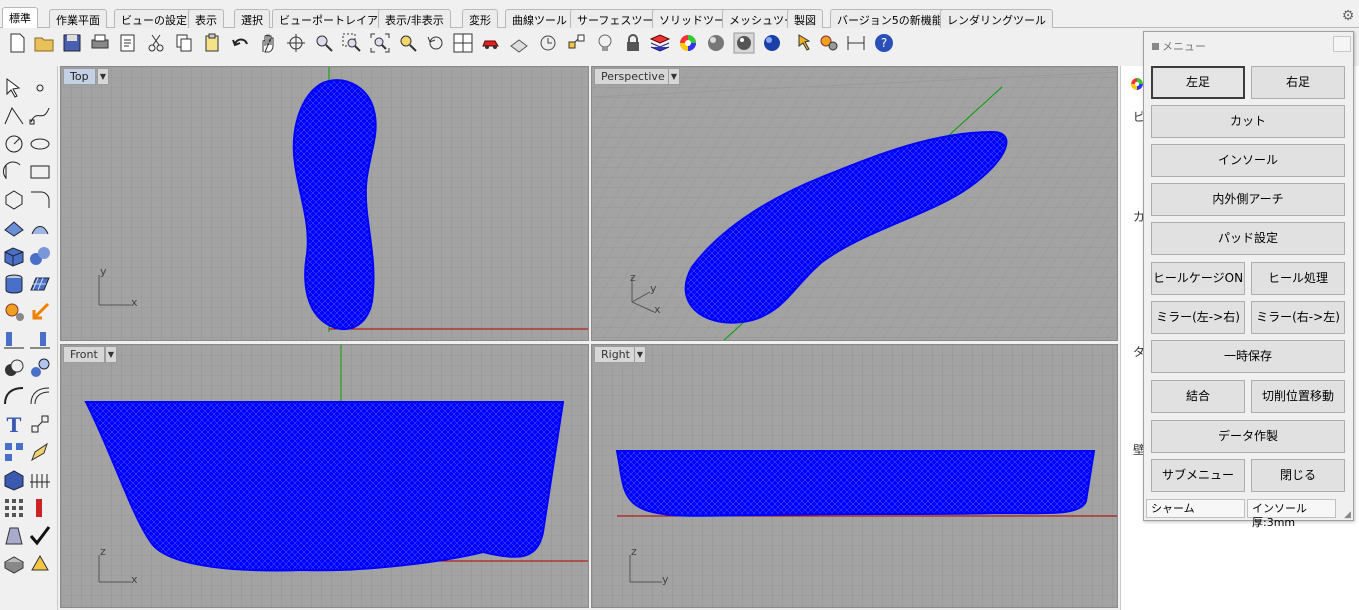  Describe the element at coordinates (40, 284) in the screenshot. I see `mesh-plane-icon` at that location.